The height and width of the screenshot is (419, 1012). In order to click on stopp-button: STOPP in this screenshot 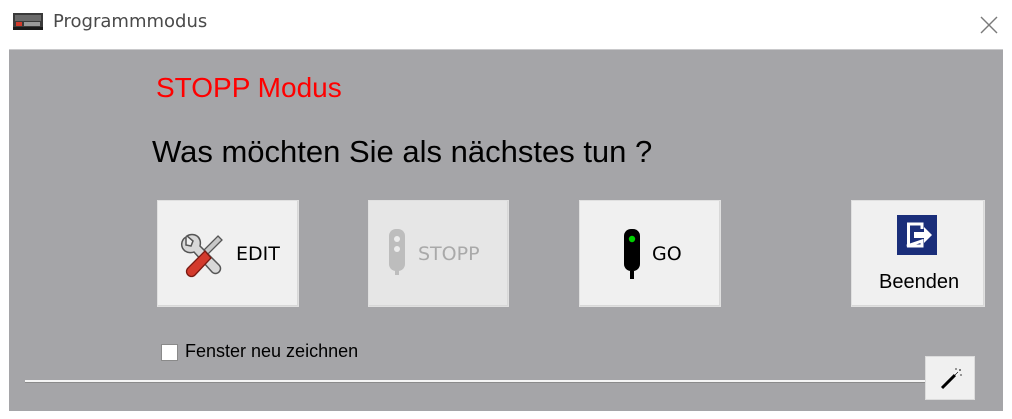, I will do `click(438, 253)`.